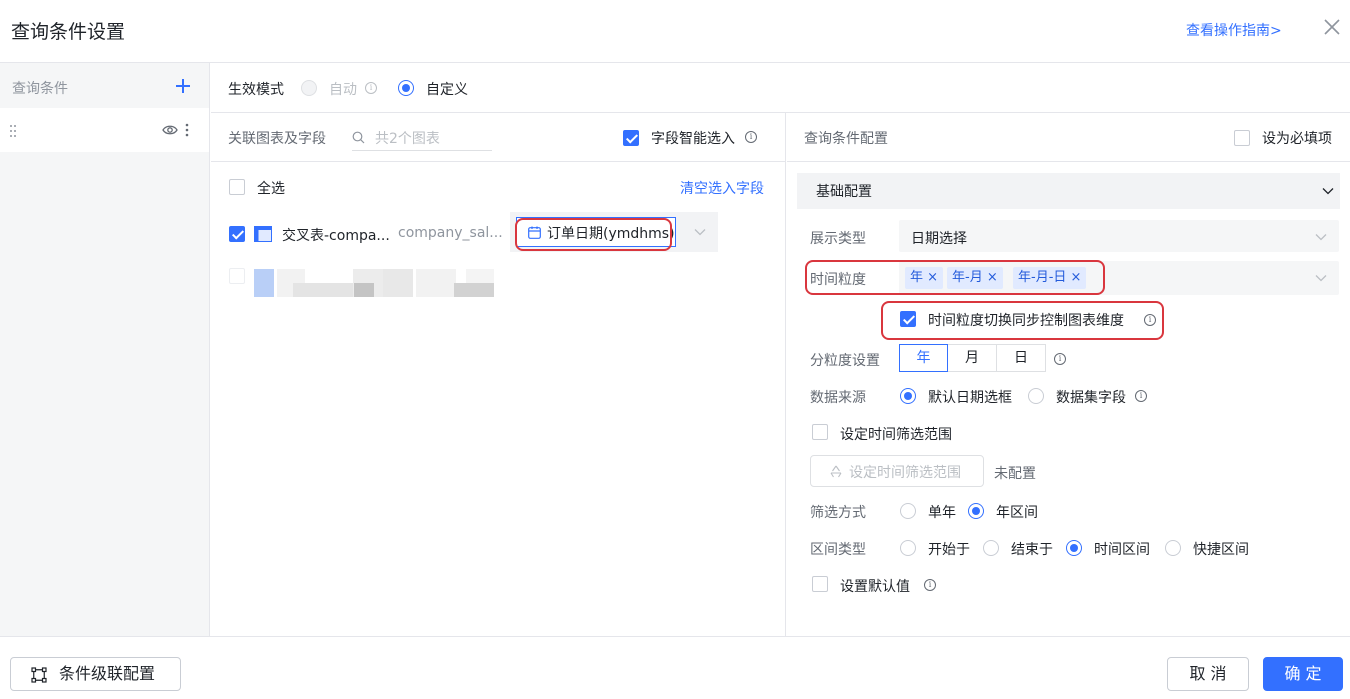 The width and height of the screenshot is (1350, 699). I want to click on field-value-box: 订单日期(ymdhms), so click(596, 232).